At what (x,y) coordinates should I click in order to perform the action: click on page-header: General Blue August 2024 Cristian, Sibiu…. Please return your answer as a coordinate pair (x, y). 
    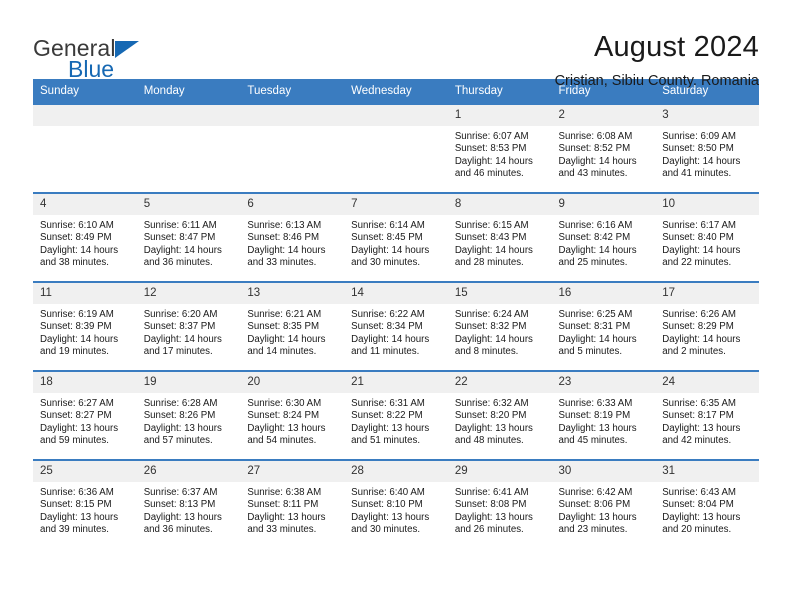
    Looking at the image, I should click on (396, 44).